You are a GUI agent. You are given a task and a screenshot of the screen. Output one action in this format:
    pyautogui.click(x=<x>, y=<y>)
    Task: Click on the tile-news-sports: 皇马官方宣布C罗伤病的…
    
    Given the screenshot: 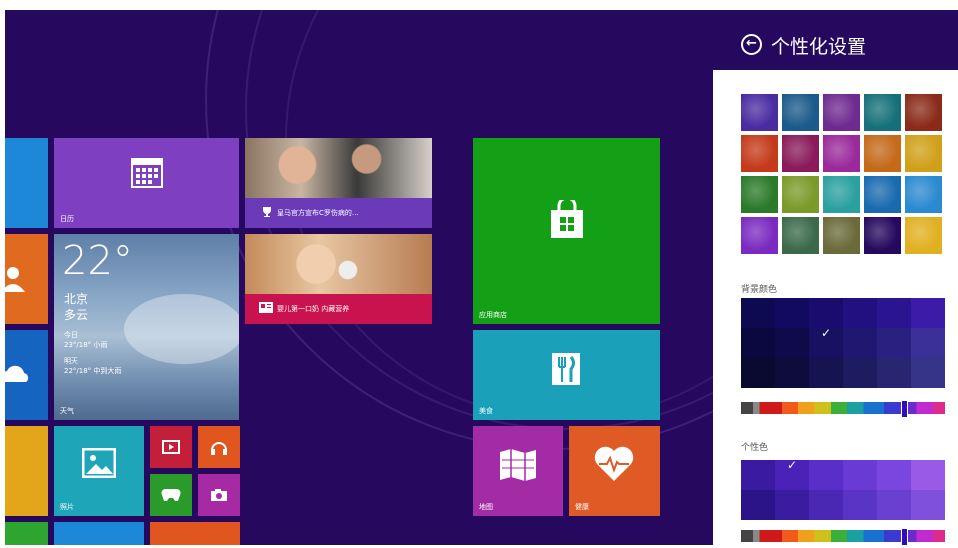 What is the action you would take?
    pyautogui.click(x=338, y=183)
    